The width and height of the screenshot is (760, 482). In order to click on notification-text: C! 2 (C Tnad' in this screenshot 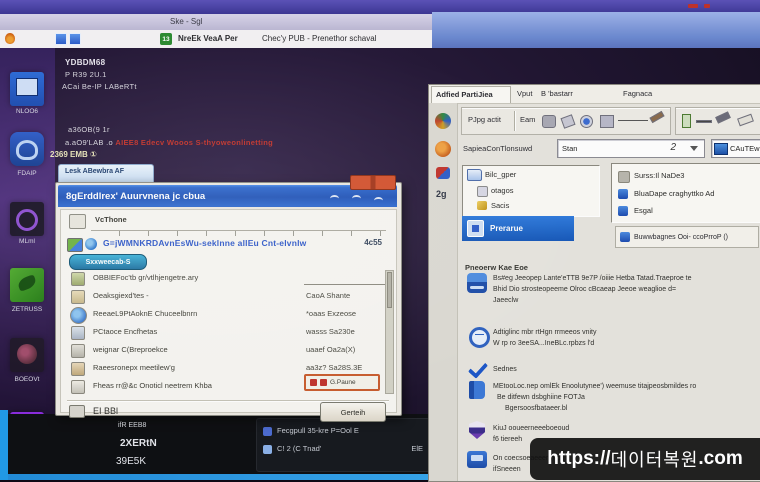, I will do `click(299, 448)`.